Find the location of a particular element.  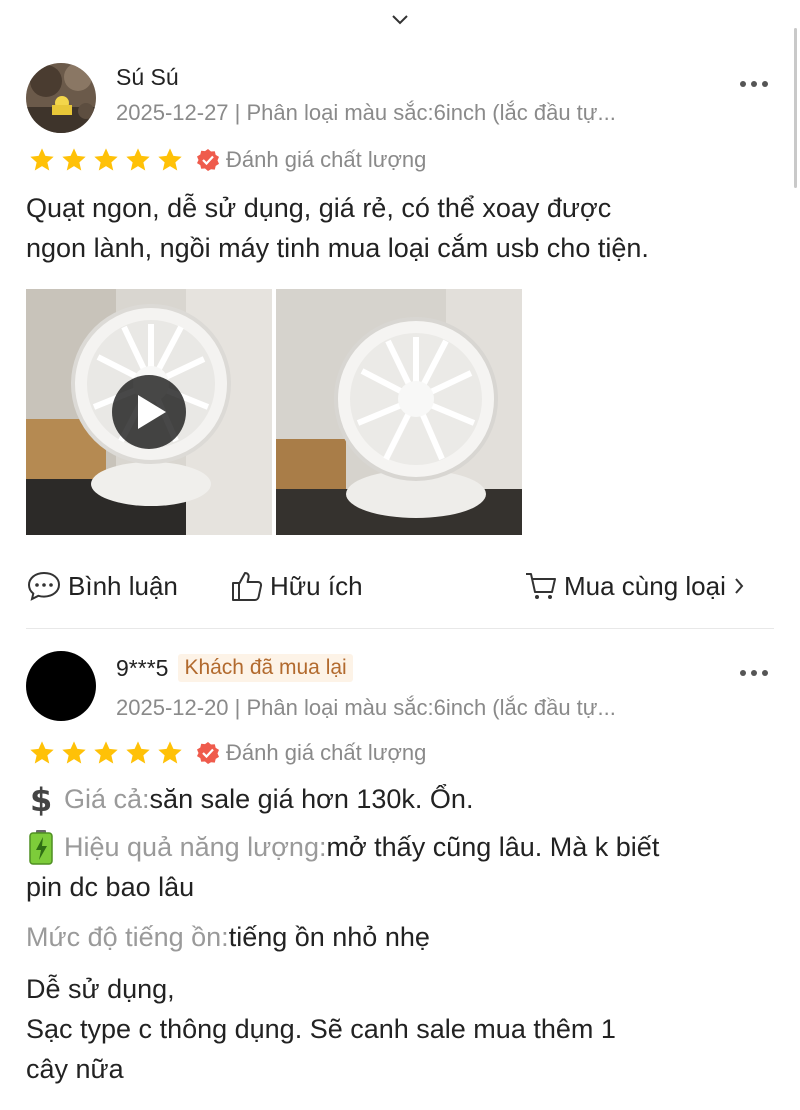

review-text-line: cây nữa is located at coordinates (75, 1069).